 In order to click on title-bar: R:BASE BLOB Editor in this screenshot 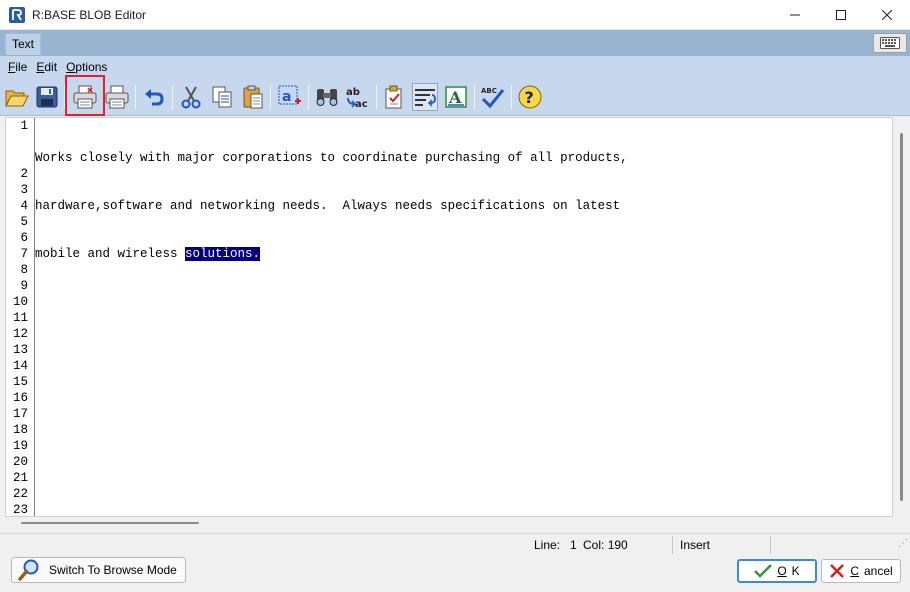, I will do `click(455, 15)`.